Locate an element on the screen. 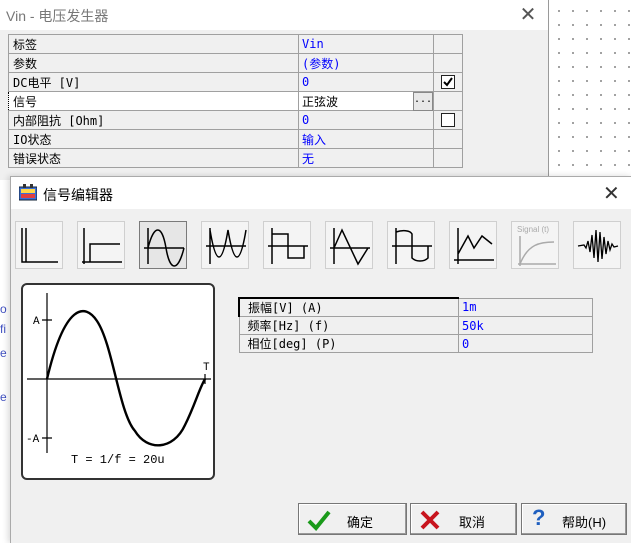 The width and height of the screenshot is (631, 543). param-row: 振幅[V] (A) 1m is located at coordinates (415, 307).